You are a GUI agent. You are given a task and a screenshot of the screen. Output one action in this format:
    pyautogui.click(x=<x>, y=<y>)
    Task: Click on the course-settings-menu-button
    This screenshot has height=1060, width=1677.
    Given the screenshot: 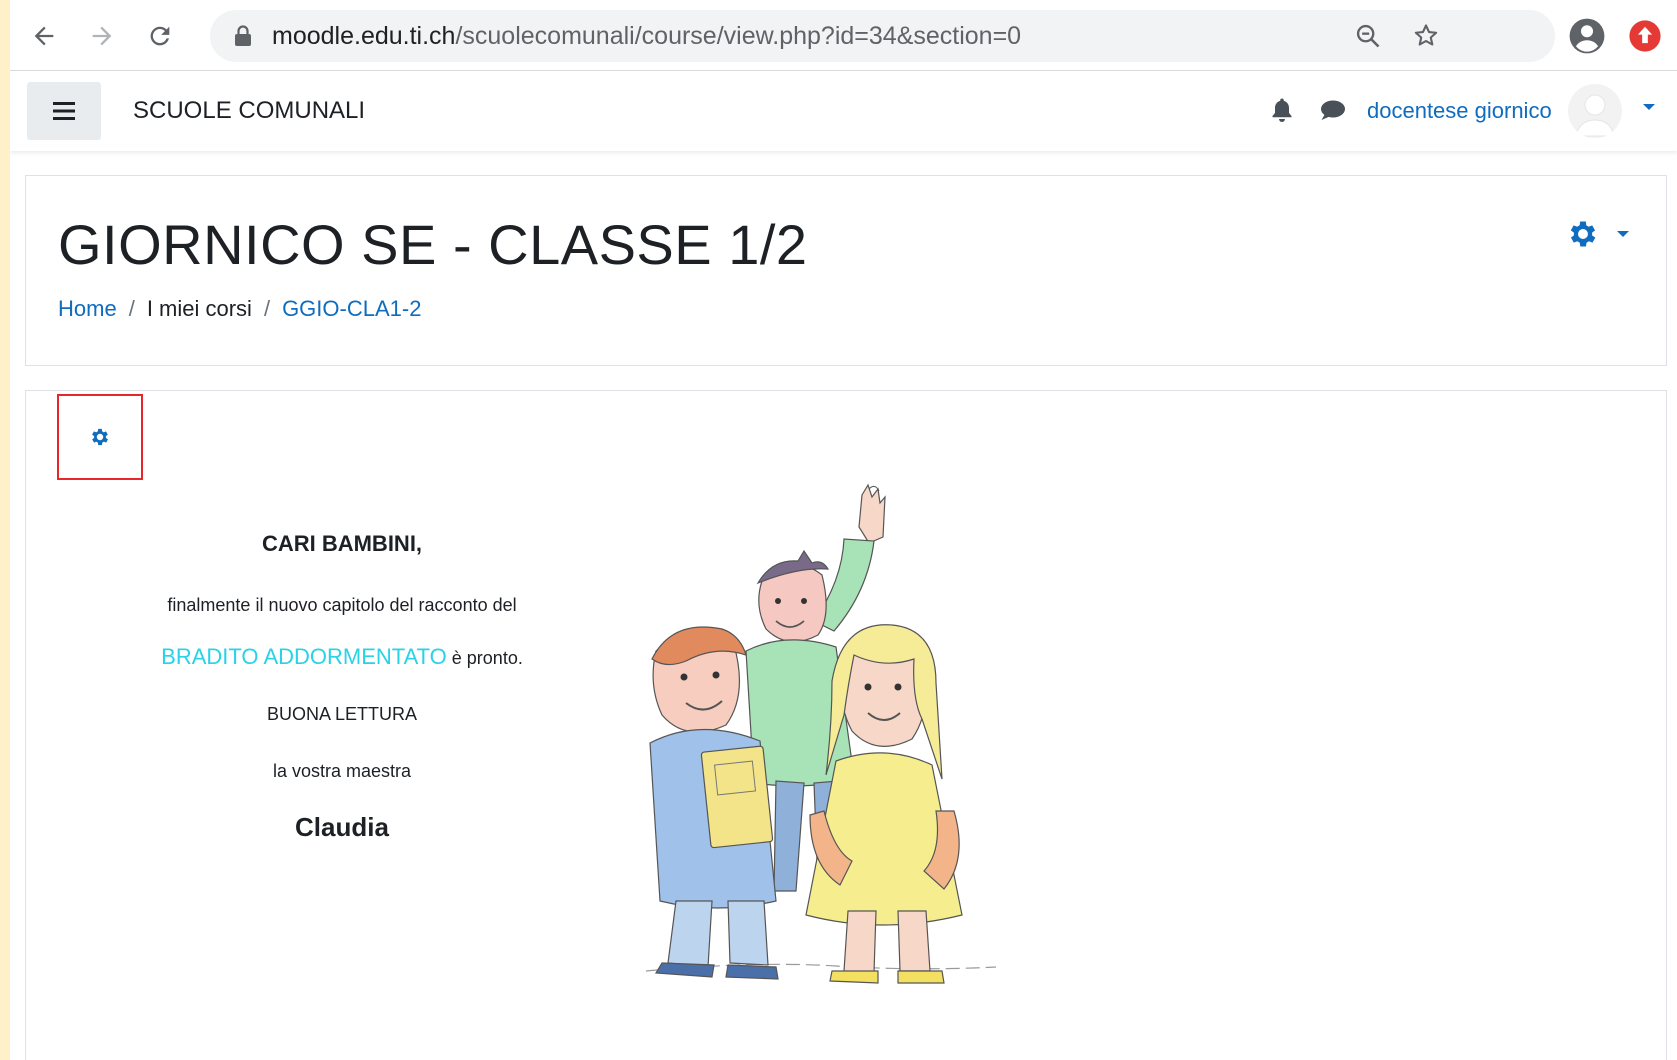 What is the action you would take?
    pyautogui.click(x=1606, y=234)
    